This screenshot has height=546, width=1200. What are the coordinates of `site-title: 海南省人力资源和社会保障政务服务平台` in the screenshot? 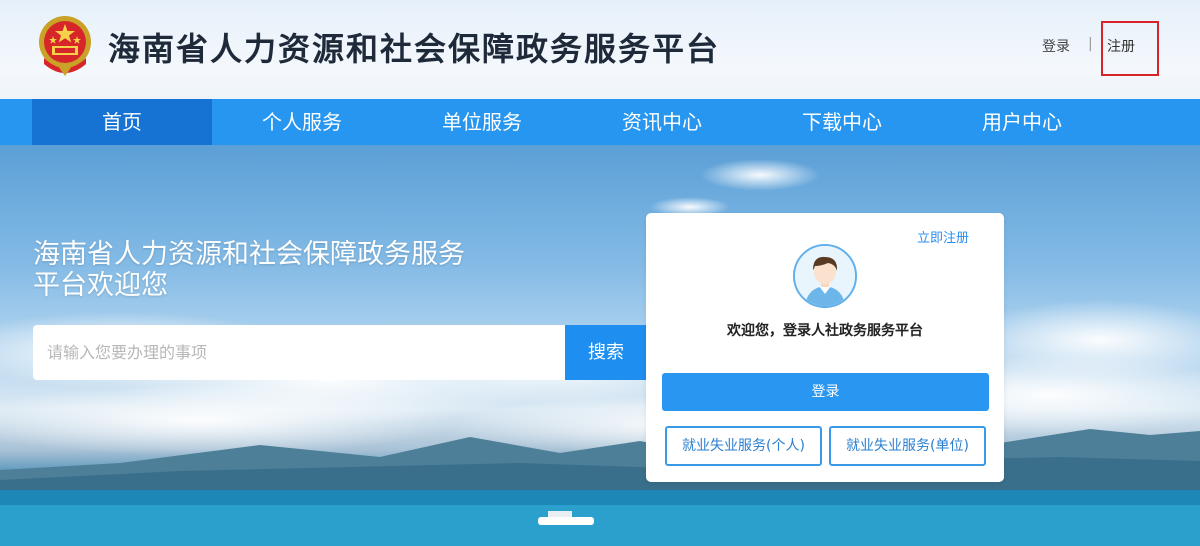 It's located at (414, 49).